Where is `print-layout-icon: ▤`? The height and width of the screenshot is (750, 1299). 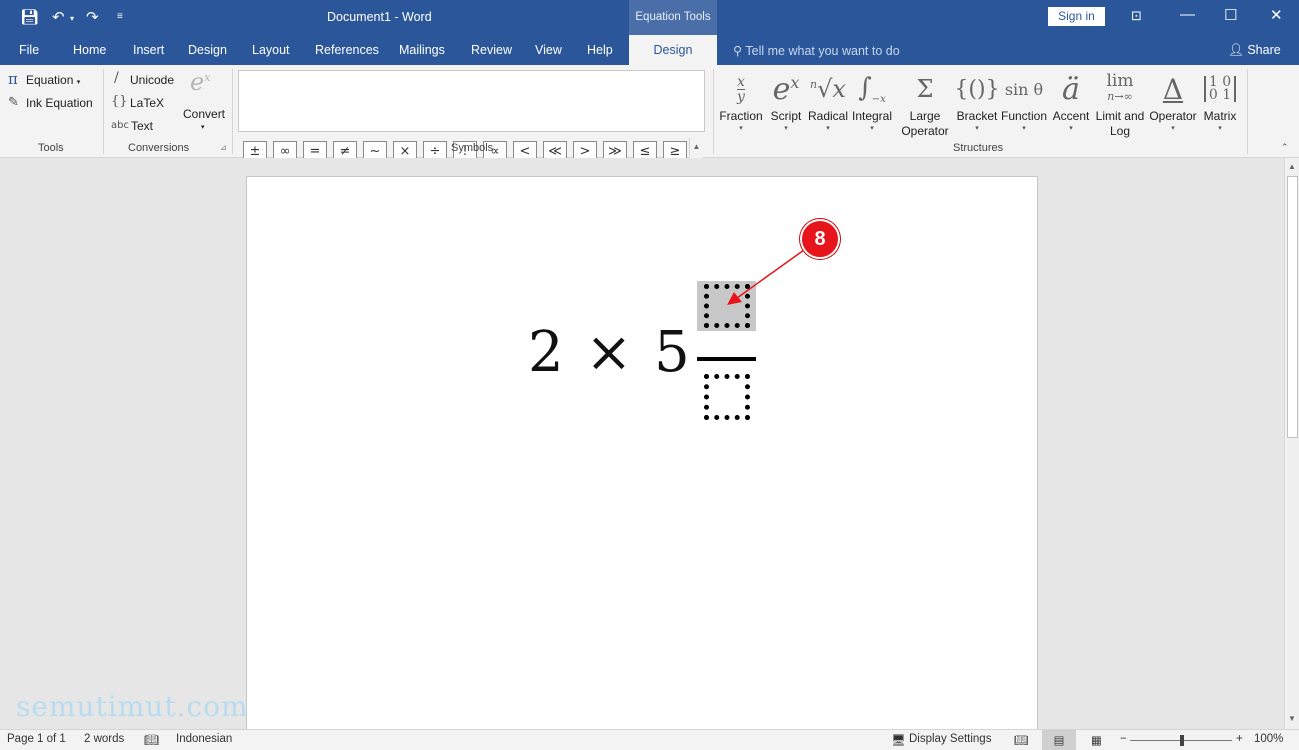 print-layout-icon: ▤ is located at coordinates (1059, 740).